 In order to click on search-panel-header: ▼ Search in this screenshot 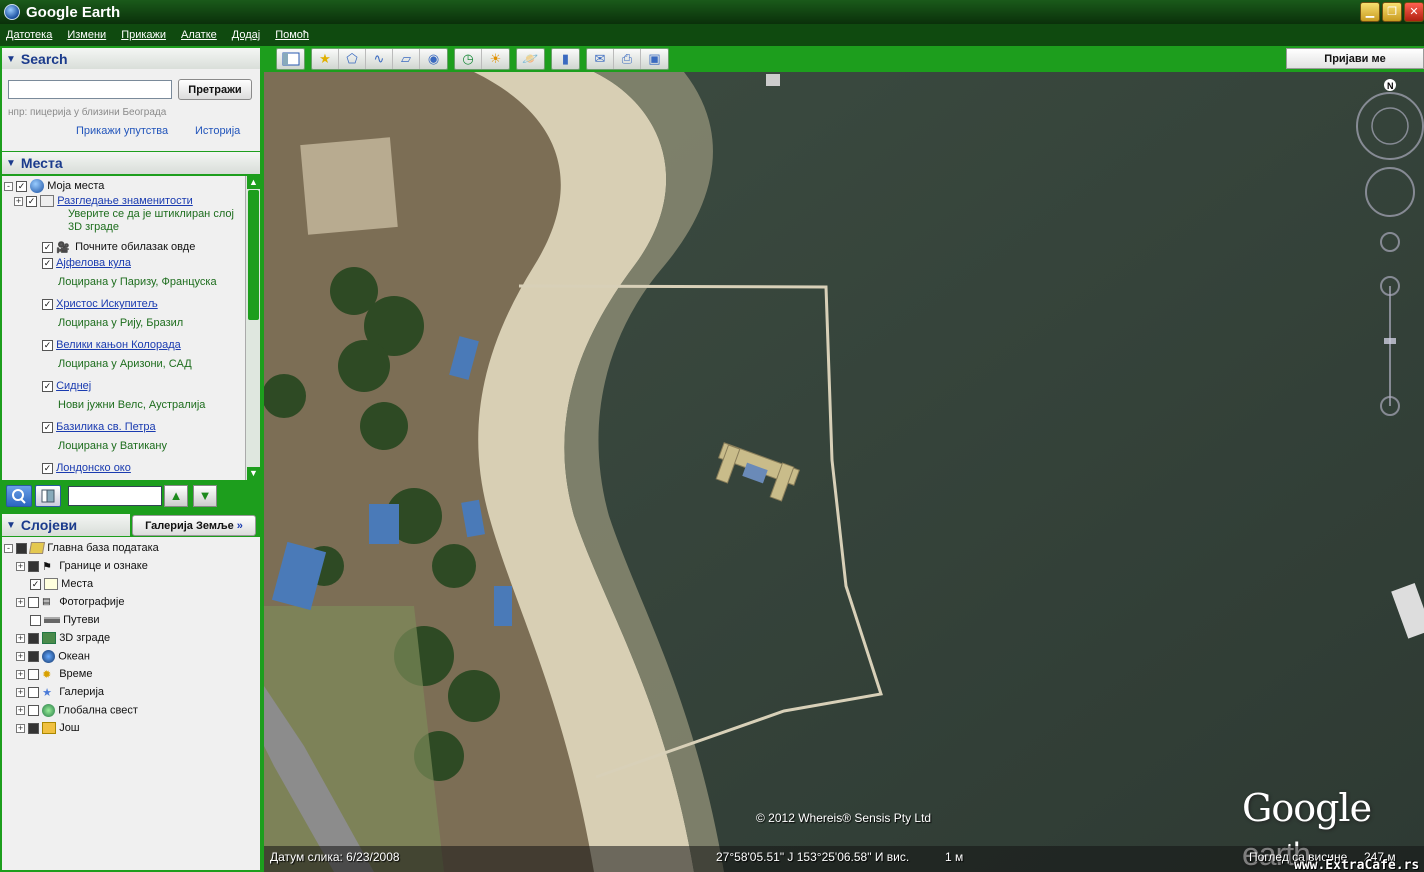, I will do `click(131, 59)`.